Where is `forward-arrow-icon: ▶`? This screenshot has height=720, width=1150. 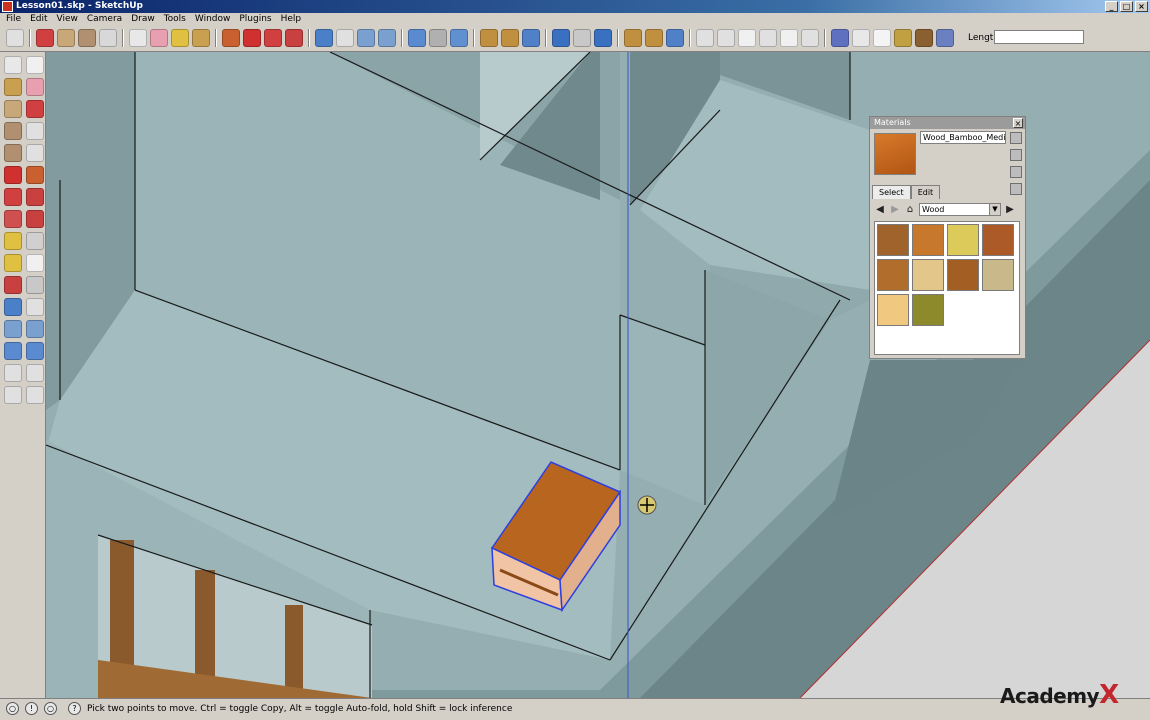
forward-arrow-icon: ▶ is located at coordinates (895, 210).